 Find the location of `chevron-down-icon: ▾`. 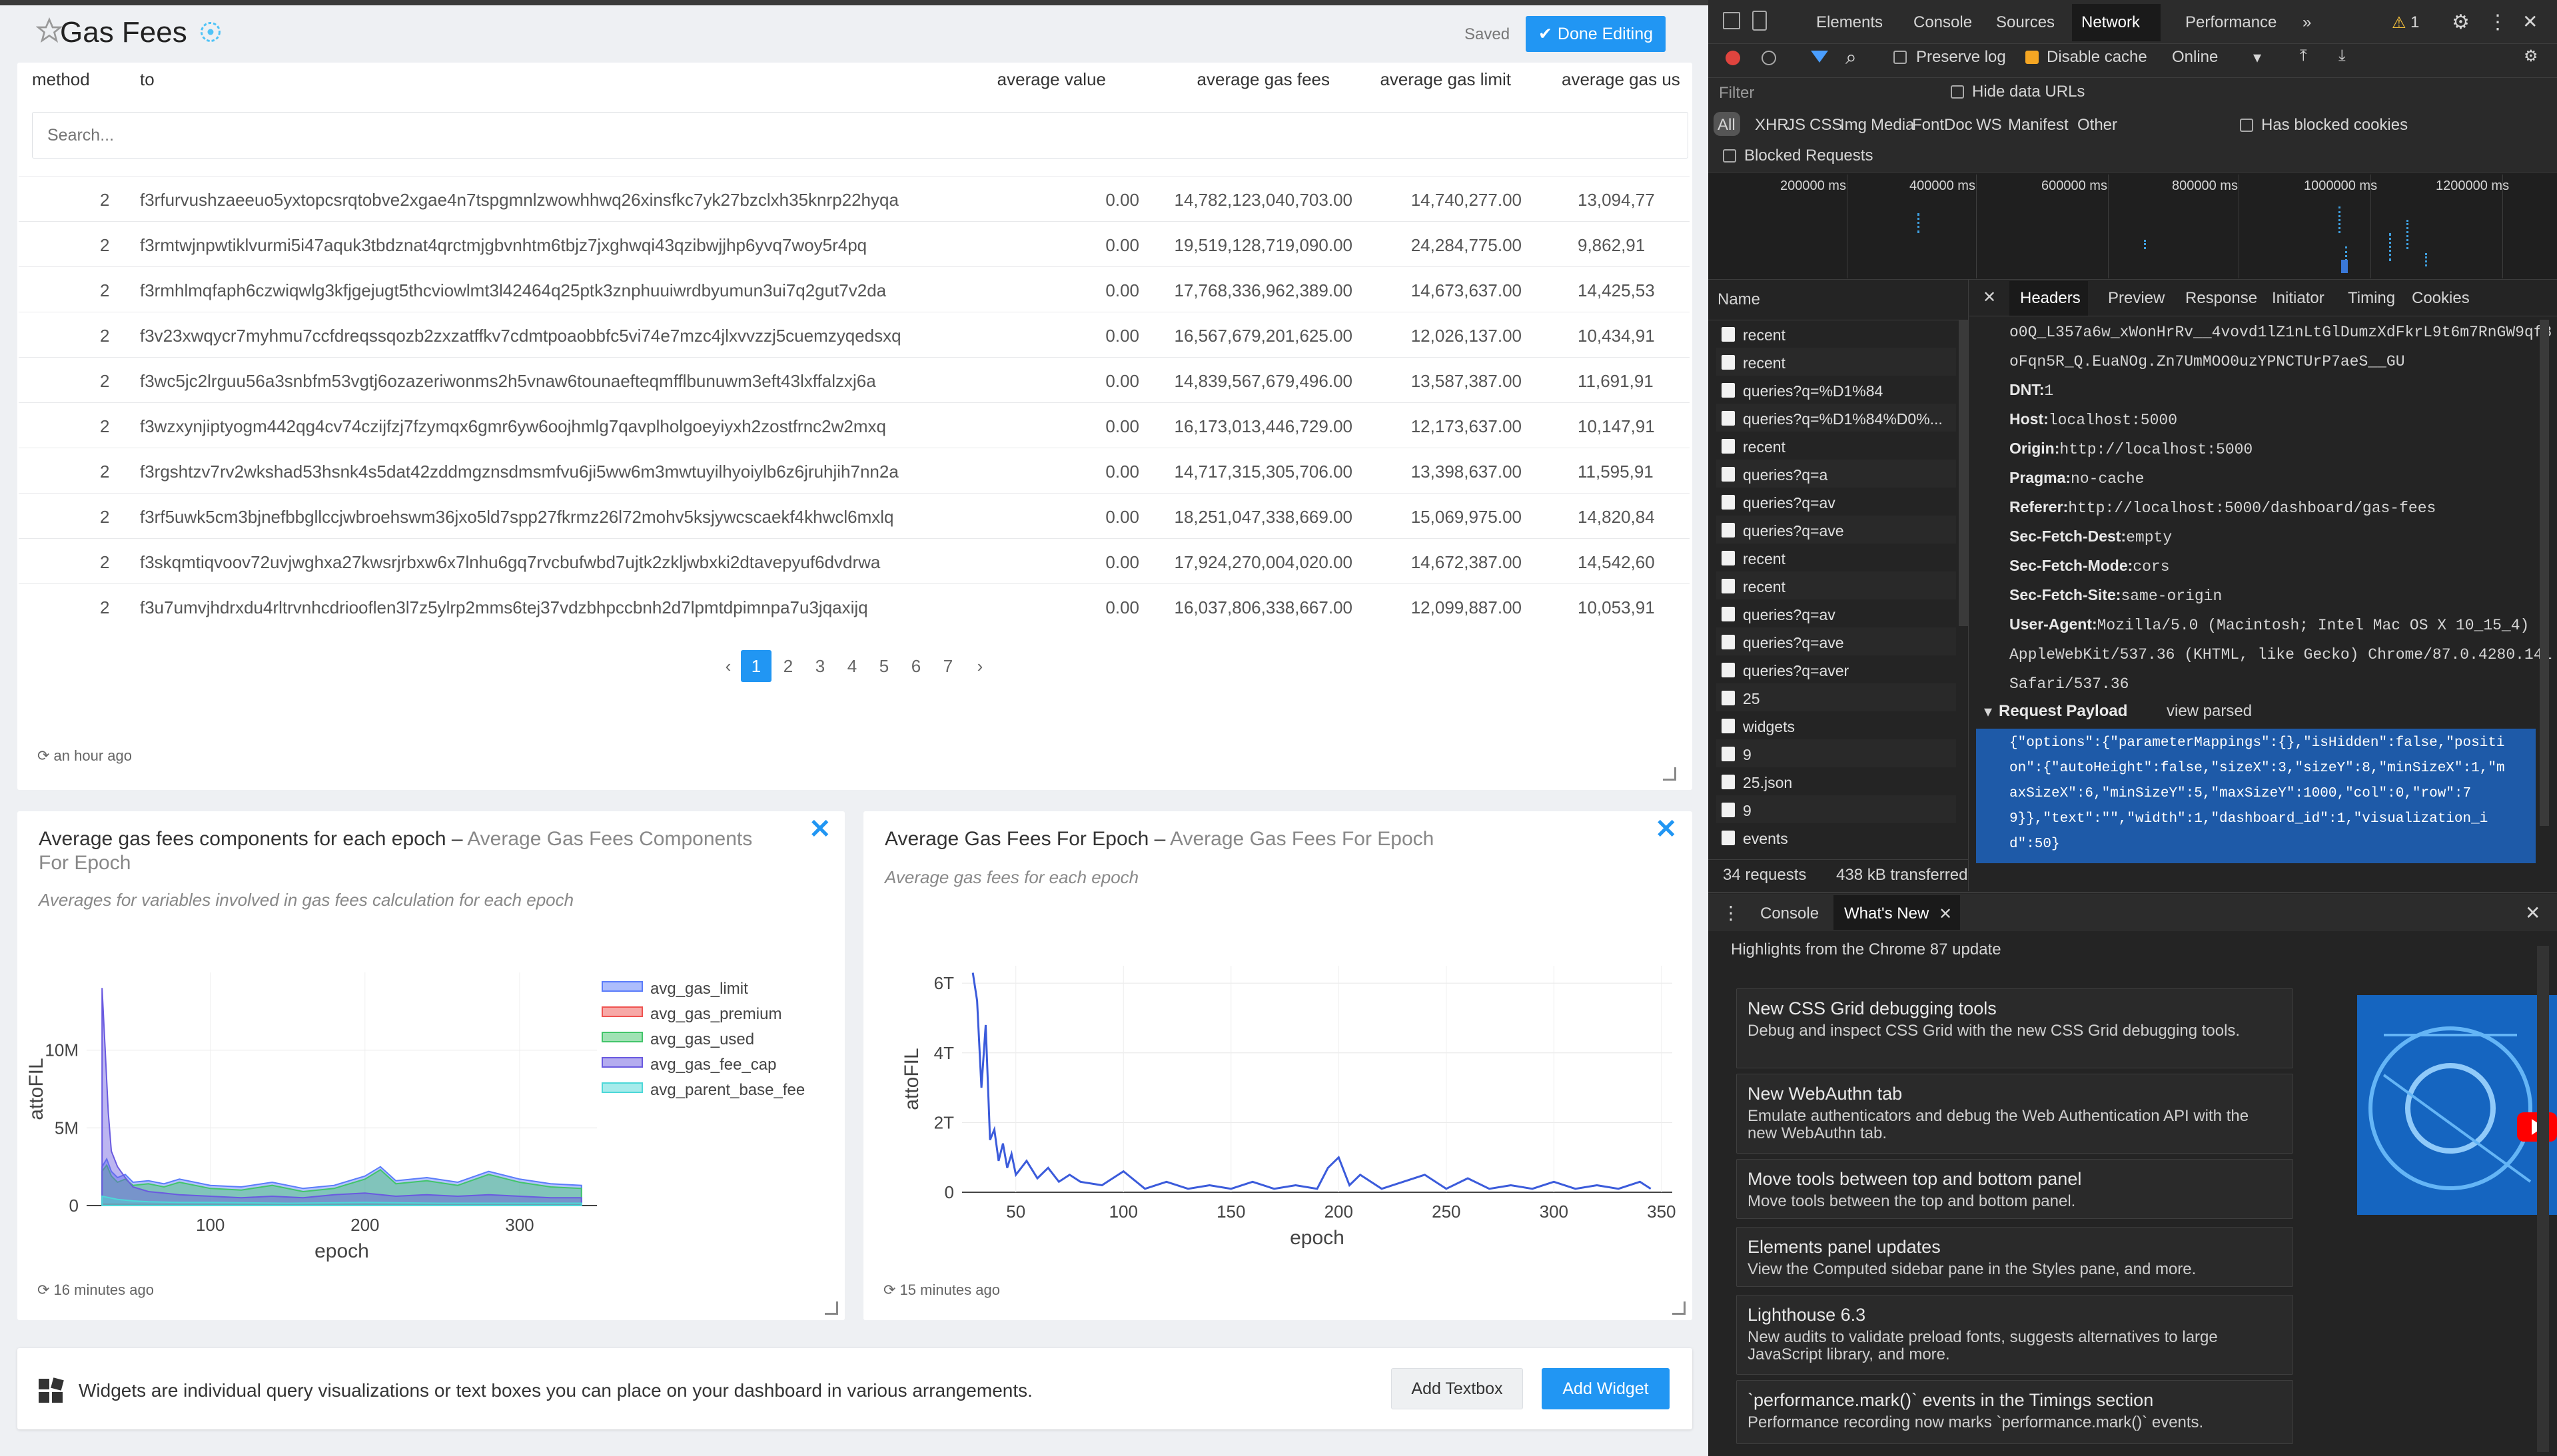

chevron-down-icon: ▾ is located at coordinates (2257, 57).